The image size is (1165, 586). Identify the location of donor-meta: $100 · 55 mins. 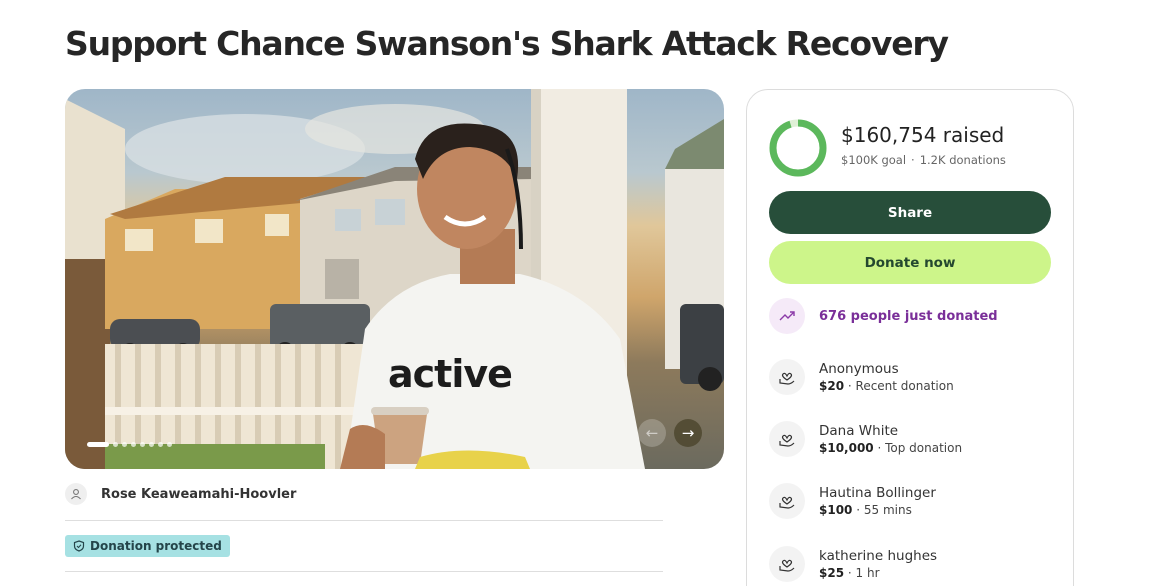
(865, 509).